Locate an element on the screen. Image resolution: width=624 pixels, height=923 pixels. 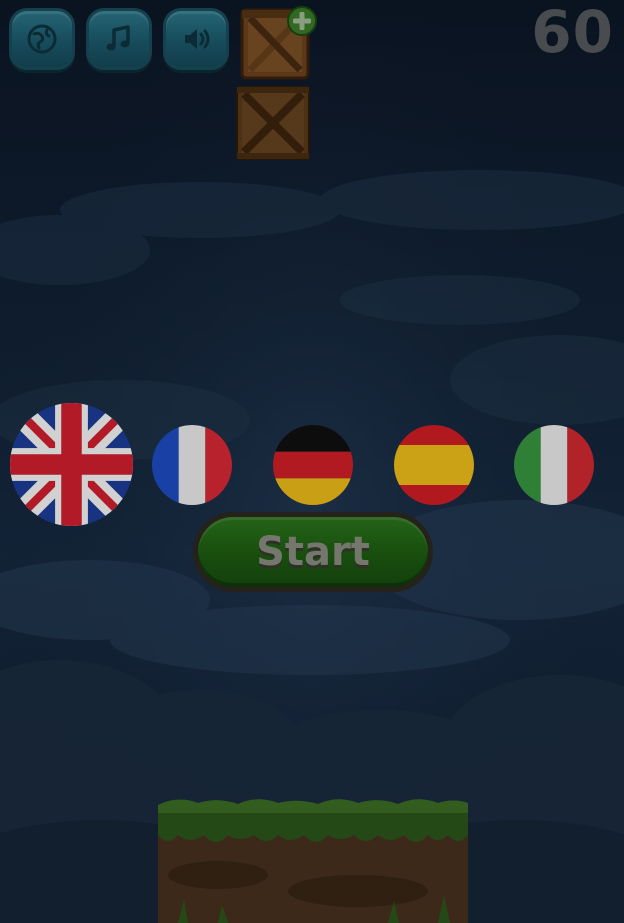
flag-spain is located at coordinates (434, 465).